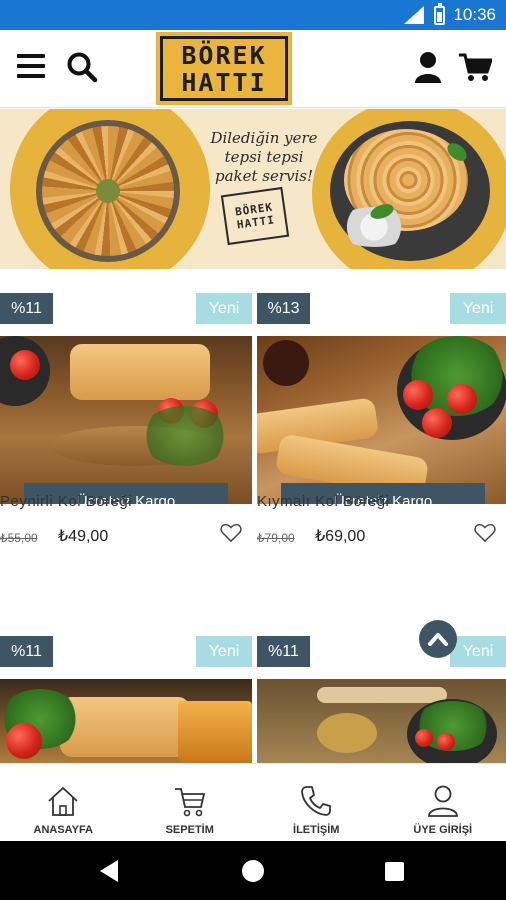 This screenshot has width=506, height=900. What do you see at coordinates (264, 176) in the screenshot?
I see `banner-slogan-line-3: paket servis!` at bounding box center [264, 176].